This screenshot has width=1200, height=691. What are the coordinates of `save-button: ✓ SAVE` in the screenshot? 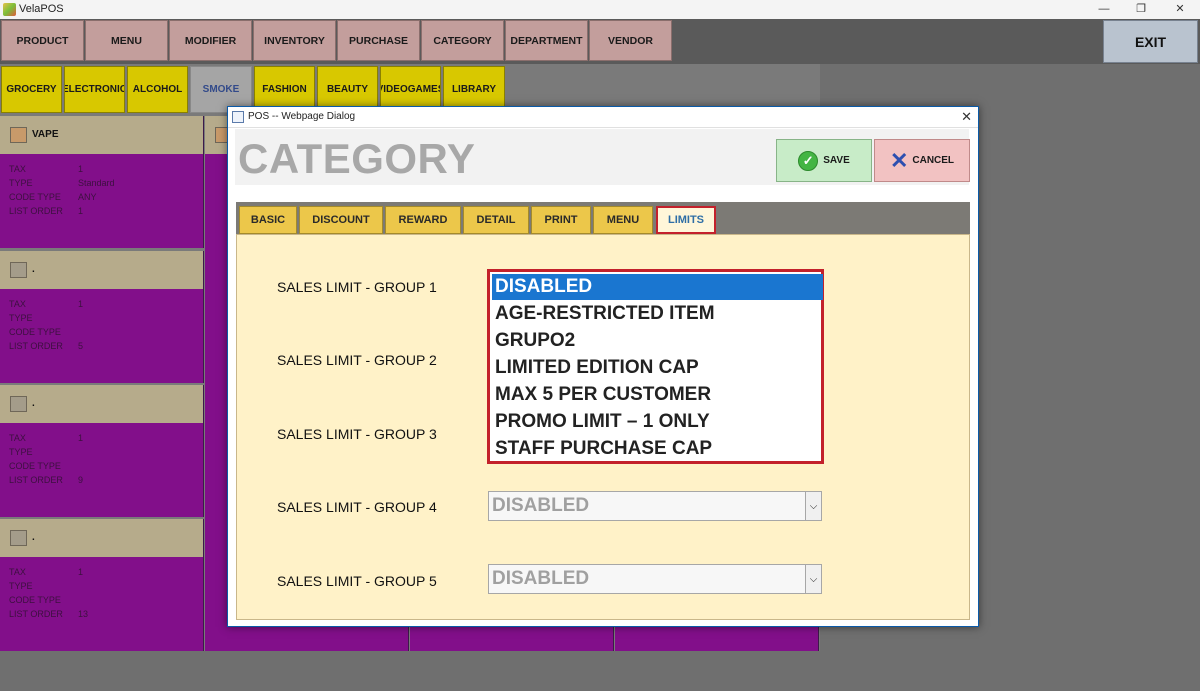 It's located at (824, 160).